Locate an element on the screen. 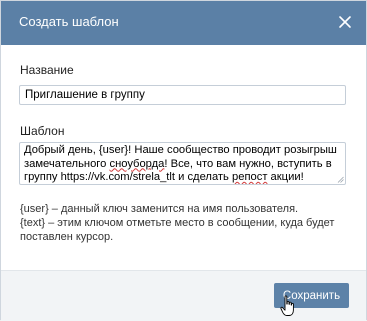  name-label: Название is located at coordinates (47, 70).